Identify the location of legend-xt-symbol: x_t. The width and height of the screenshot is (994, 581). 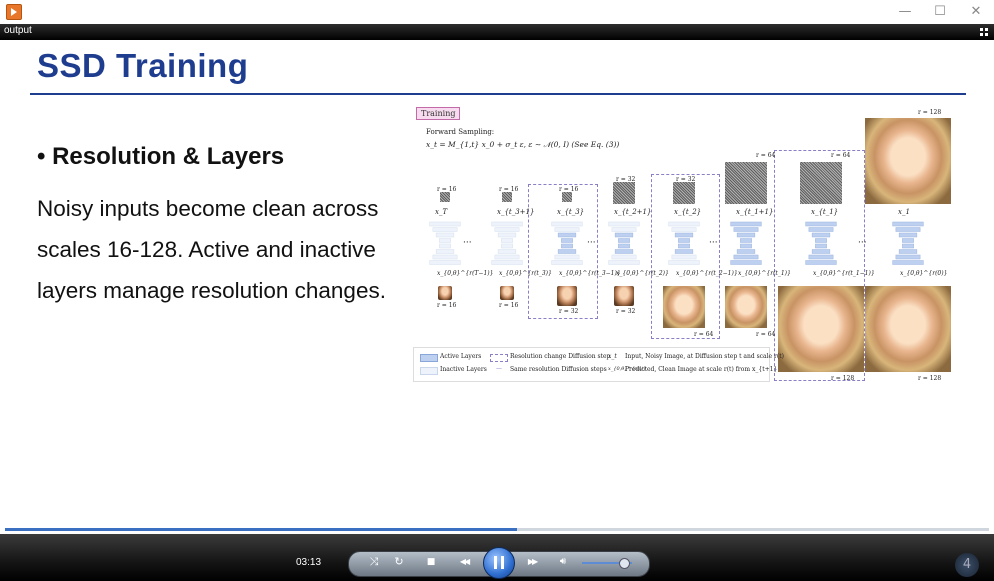
(612, 356).